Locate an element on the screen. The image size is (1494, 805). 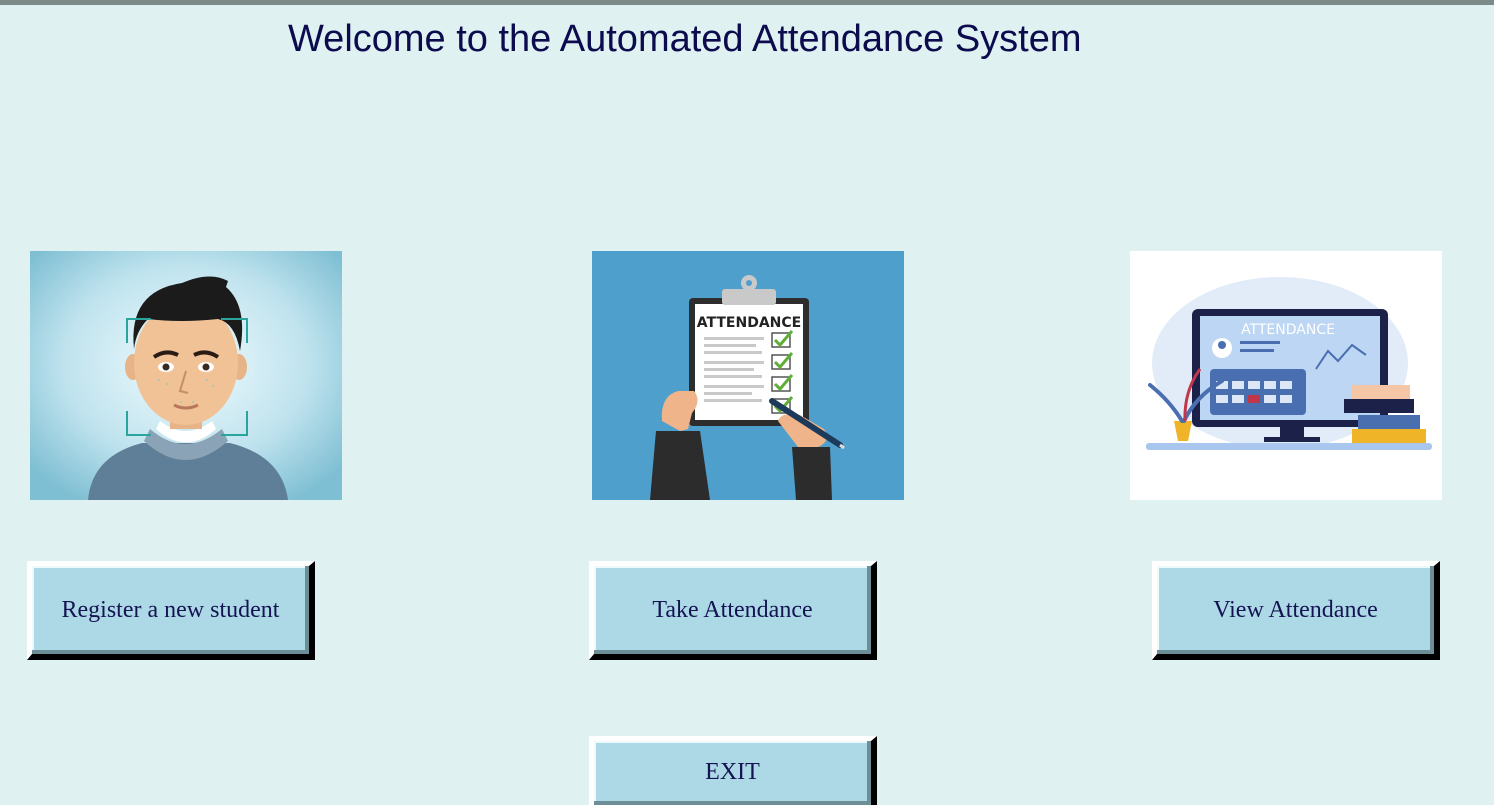
monitor-icon: ATTENDANCE is located at coordinates (1286, 375).